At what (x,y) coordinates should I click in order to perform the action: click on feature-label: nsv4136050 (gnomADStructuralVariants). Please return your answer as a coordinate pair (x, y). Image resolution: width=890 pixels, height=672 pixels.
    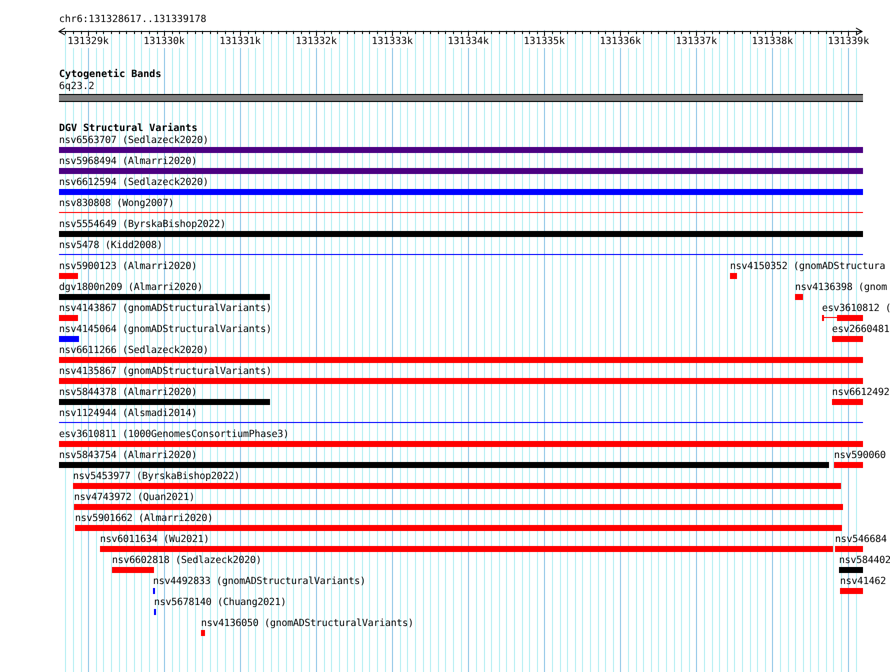
    Looking at the image, I should click on (307, 624).